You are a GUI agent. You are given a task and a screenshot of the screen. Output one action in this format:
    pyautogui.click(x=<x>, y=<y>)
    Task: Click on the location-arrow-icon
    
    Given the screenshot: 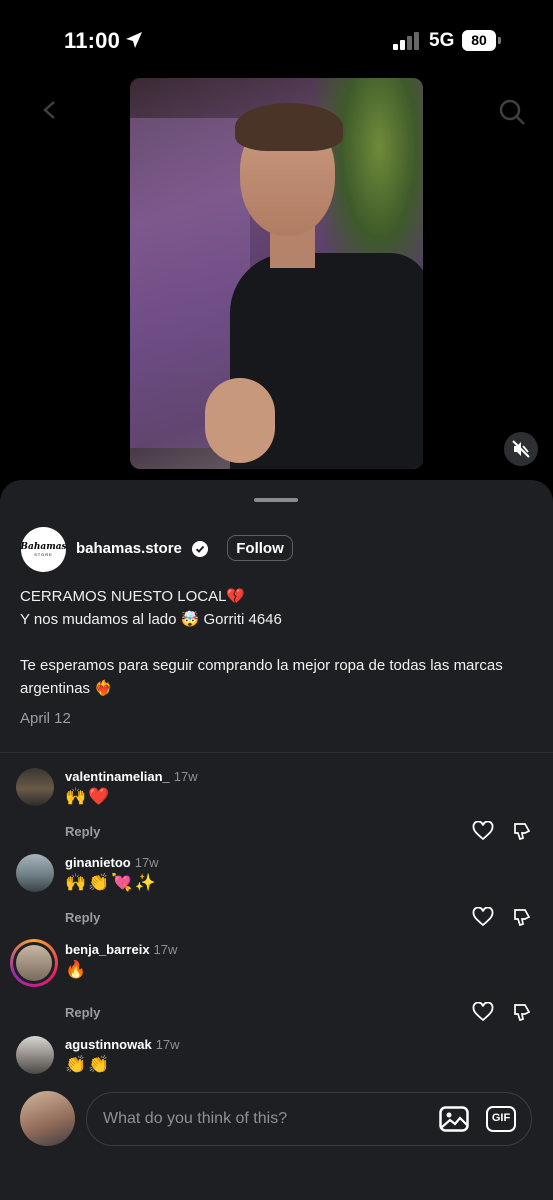 What is the action you would take?
    pyautogui.click(x=134, y=40)
    